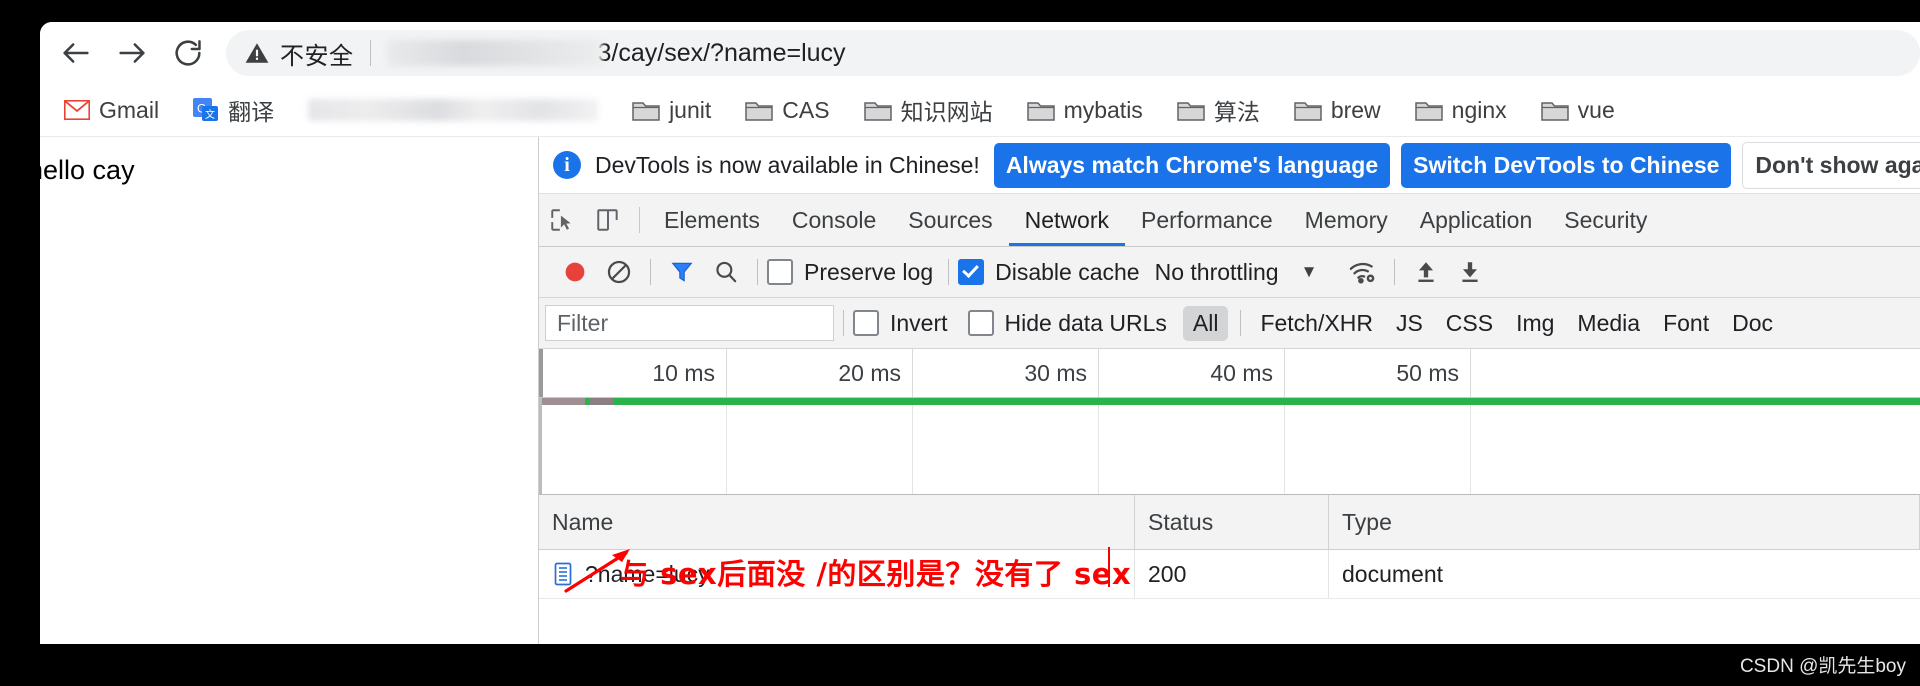  What do you see at coordinates (567, 165) in the screenshot?
I see `info-icon: i` at bounding box center [567, 165].